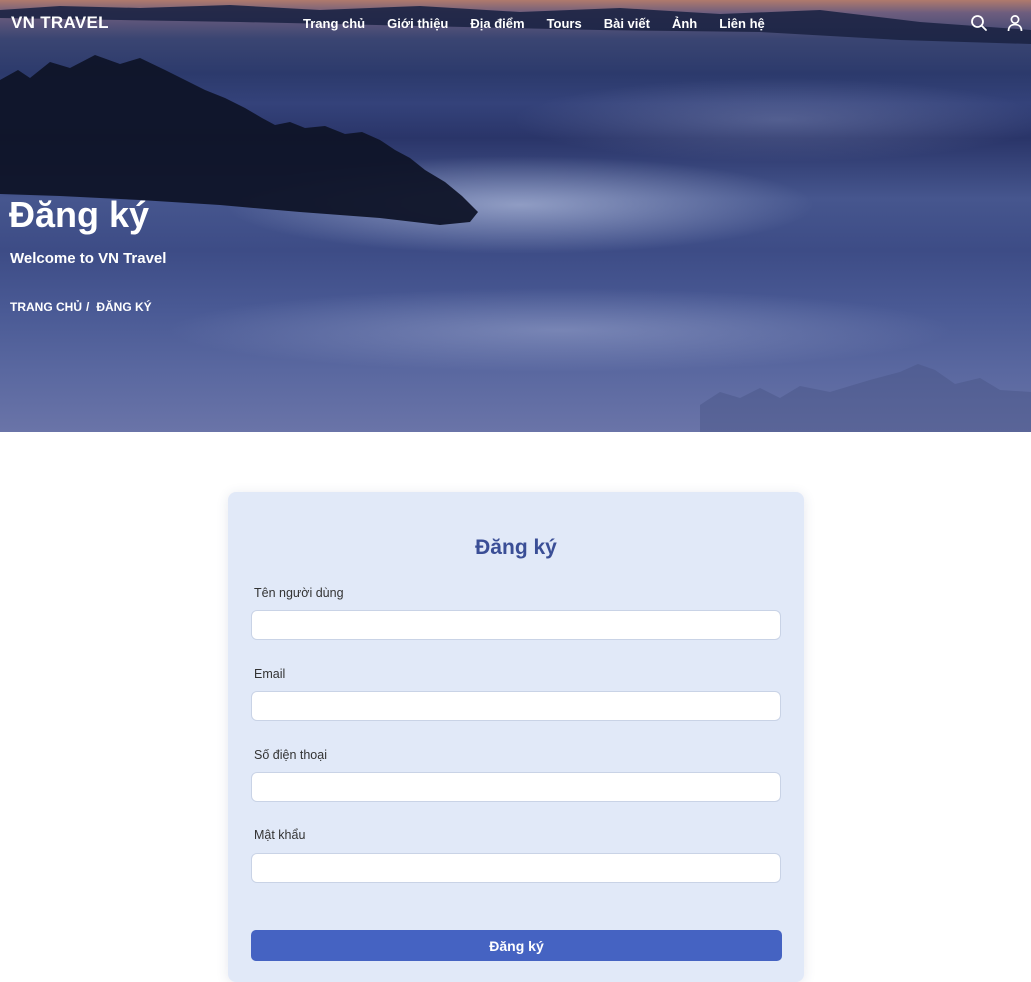 Image resolution: width=1031 pixels, height=982 pixels. Describe the element at coordinates (516, 625) in the screenshot. I see `username-input` at that location.